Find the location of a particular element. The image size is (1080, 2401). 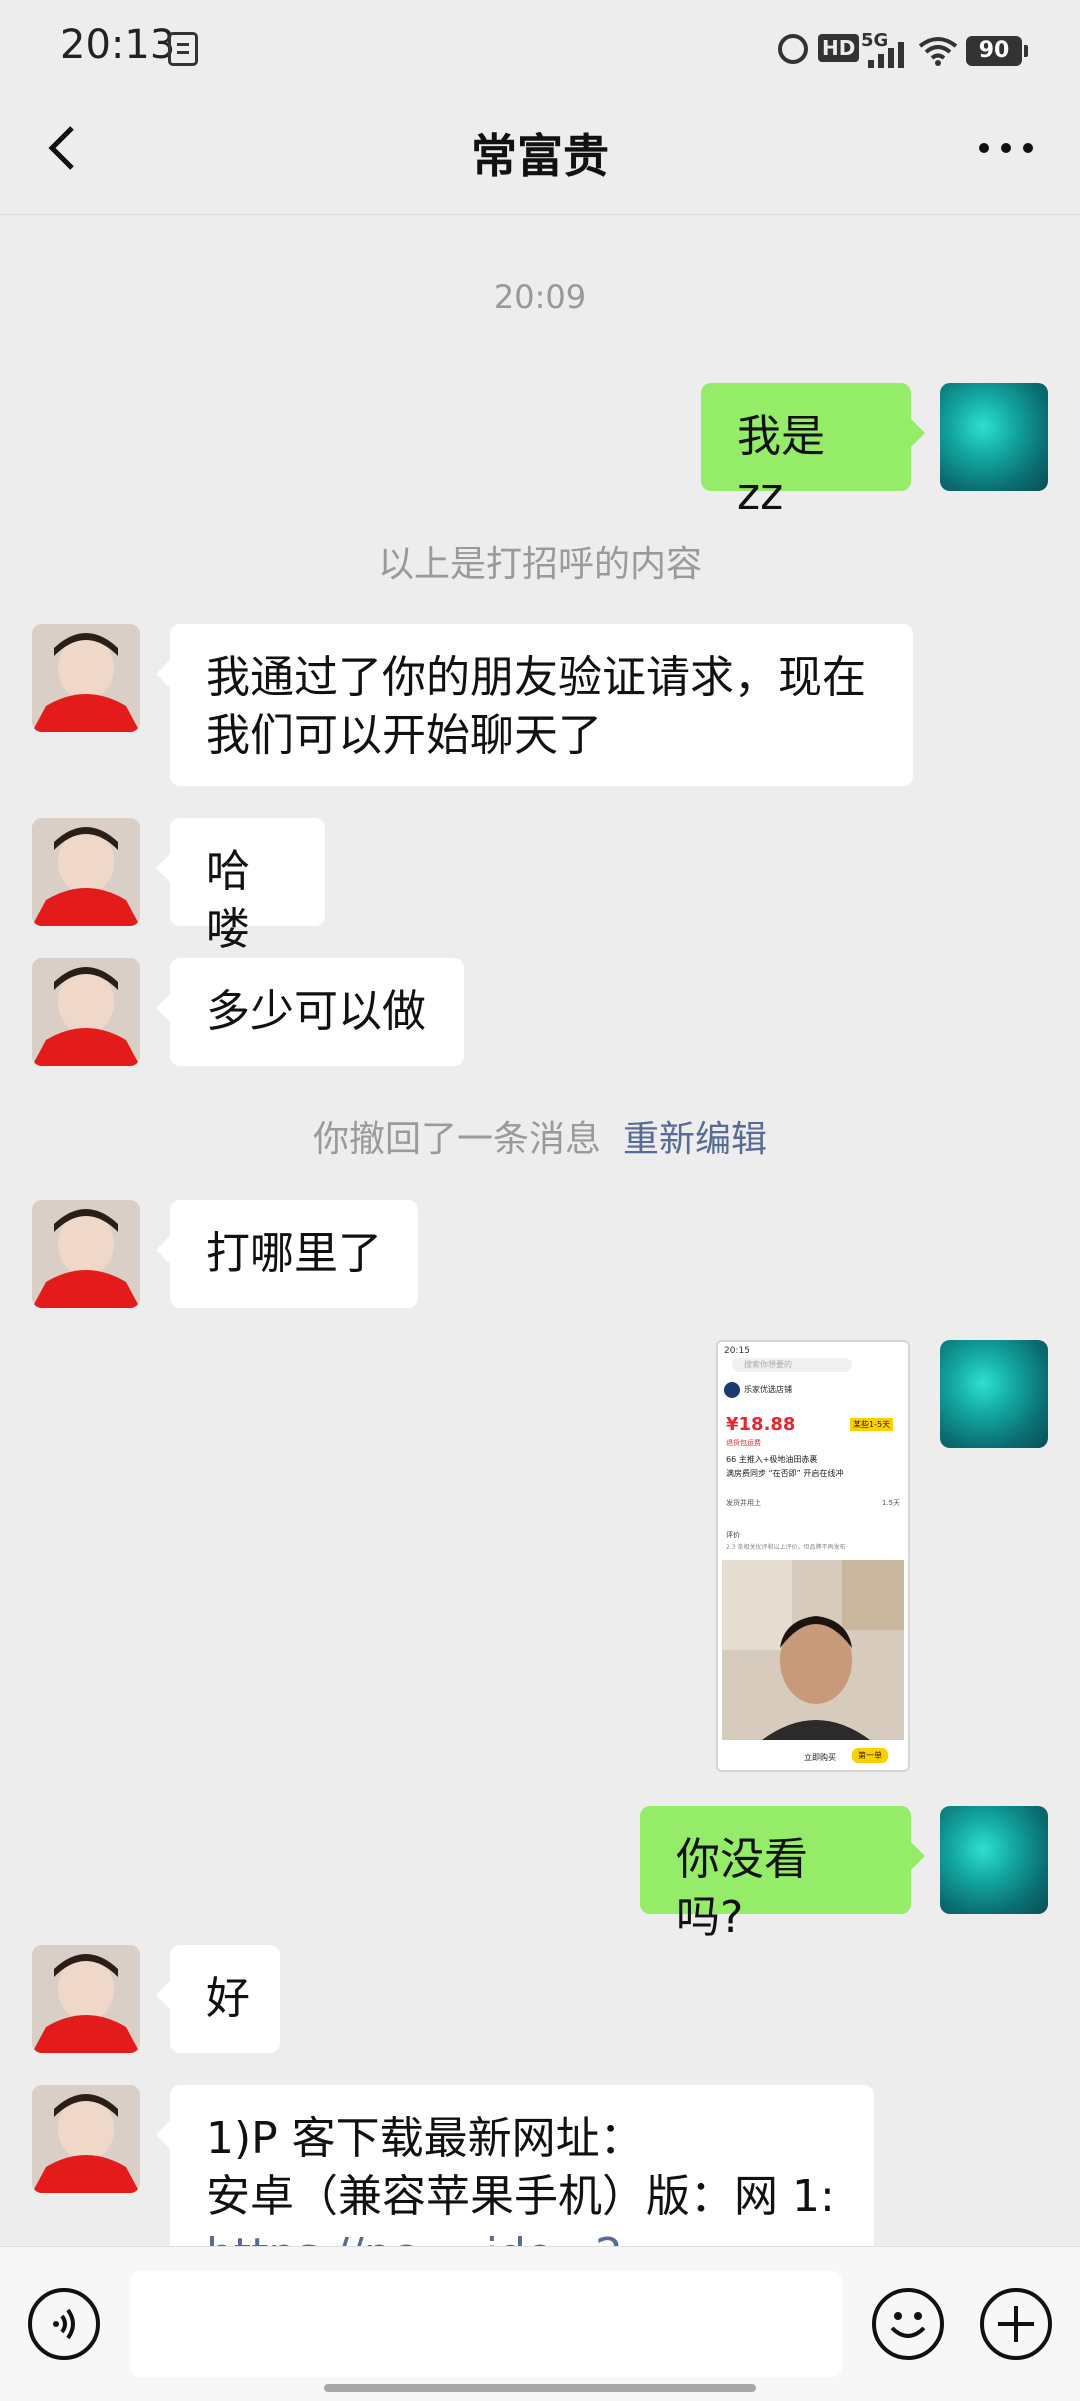

header-divider is located at coordinates (540, 214).